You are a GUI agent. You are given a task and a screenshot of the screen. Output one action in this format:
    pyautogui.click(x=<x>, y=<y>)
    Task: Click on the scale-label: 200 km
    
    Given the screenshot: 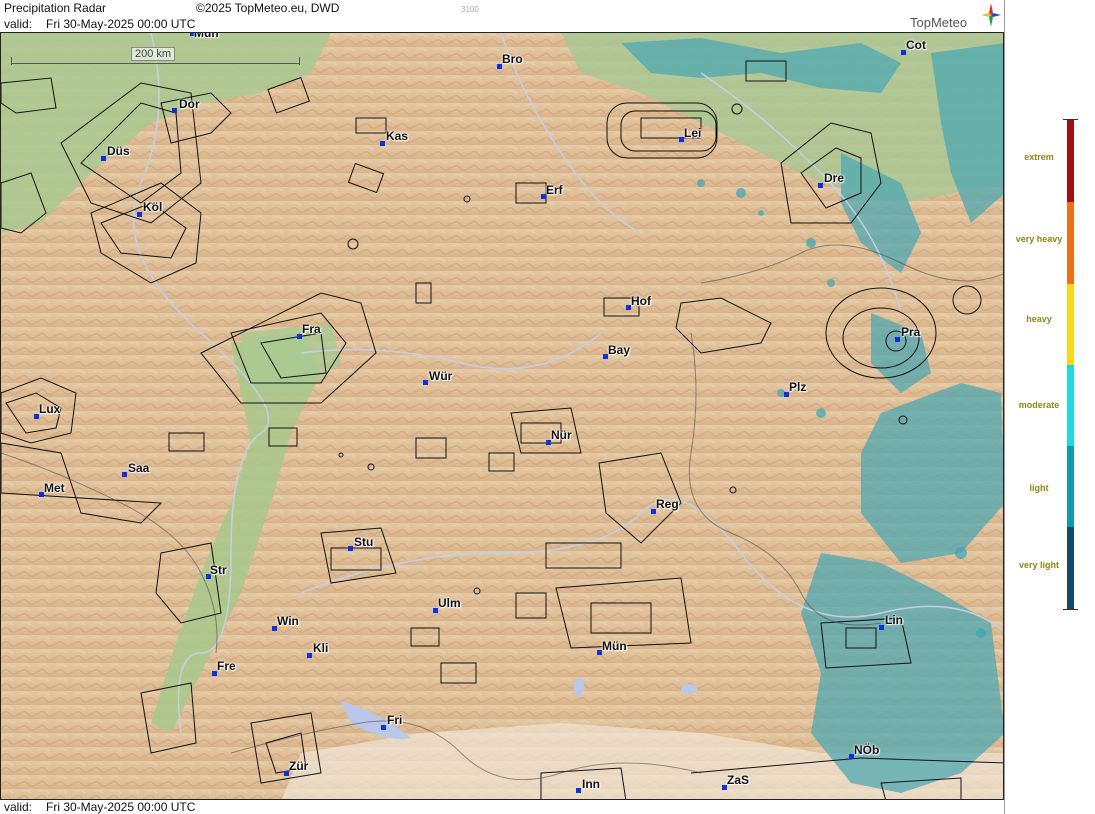 What is the action you would take?
    pyautogui.click(x=153, y=54)
    